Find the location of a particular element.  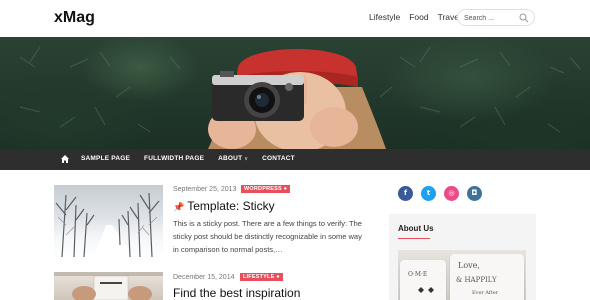

category-label: WORDPRESS is located at coordinates (263, 189).